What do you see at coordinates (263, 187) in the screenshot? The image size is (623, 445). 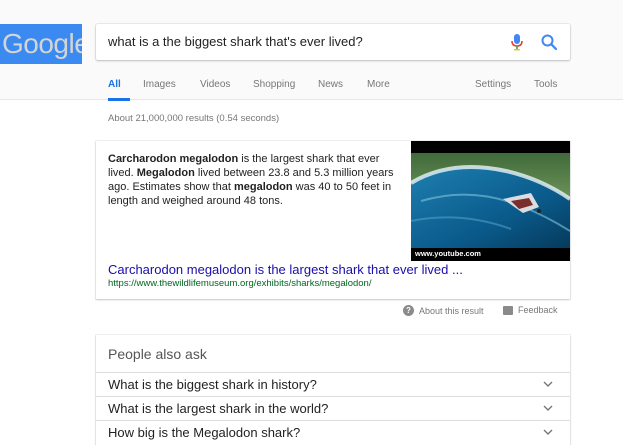 I see `snippet-bold-term: megalodon` at bounding box center [263, 187].